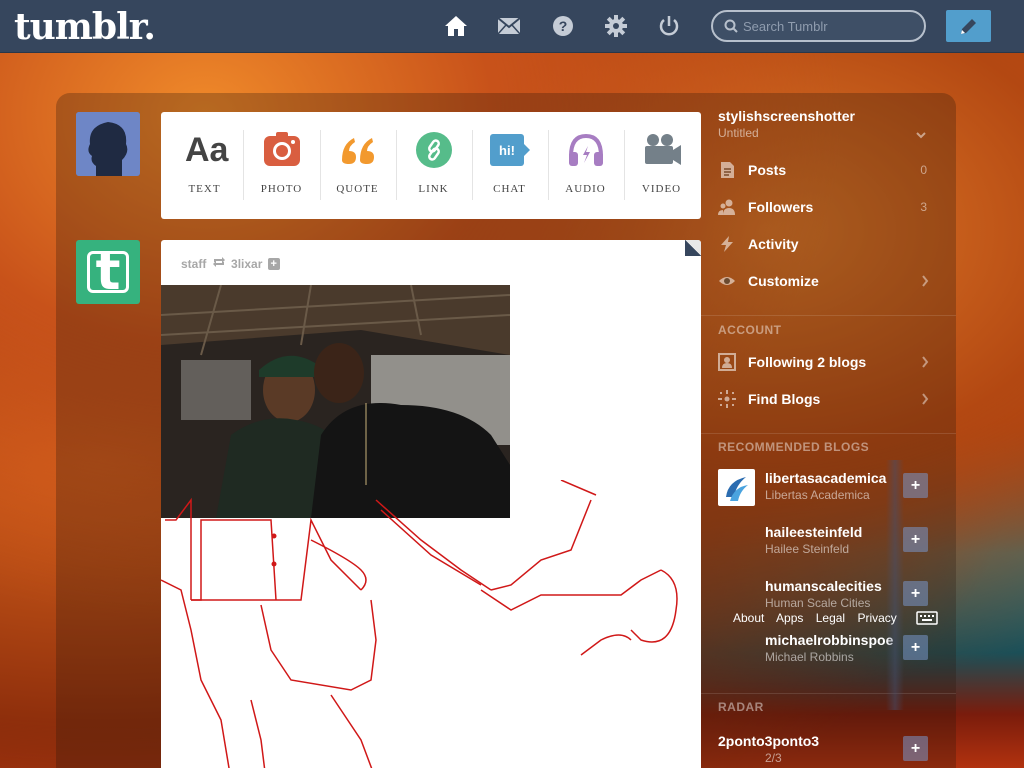  Describe the element at coordinates (282, 150) in the screenshot. I see `camera-icon` at that location.